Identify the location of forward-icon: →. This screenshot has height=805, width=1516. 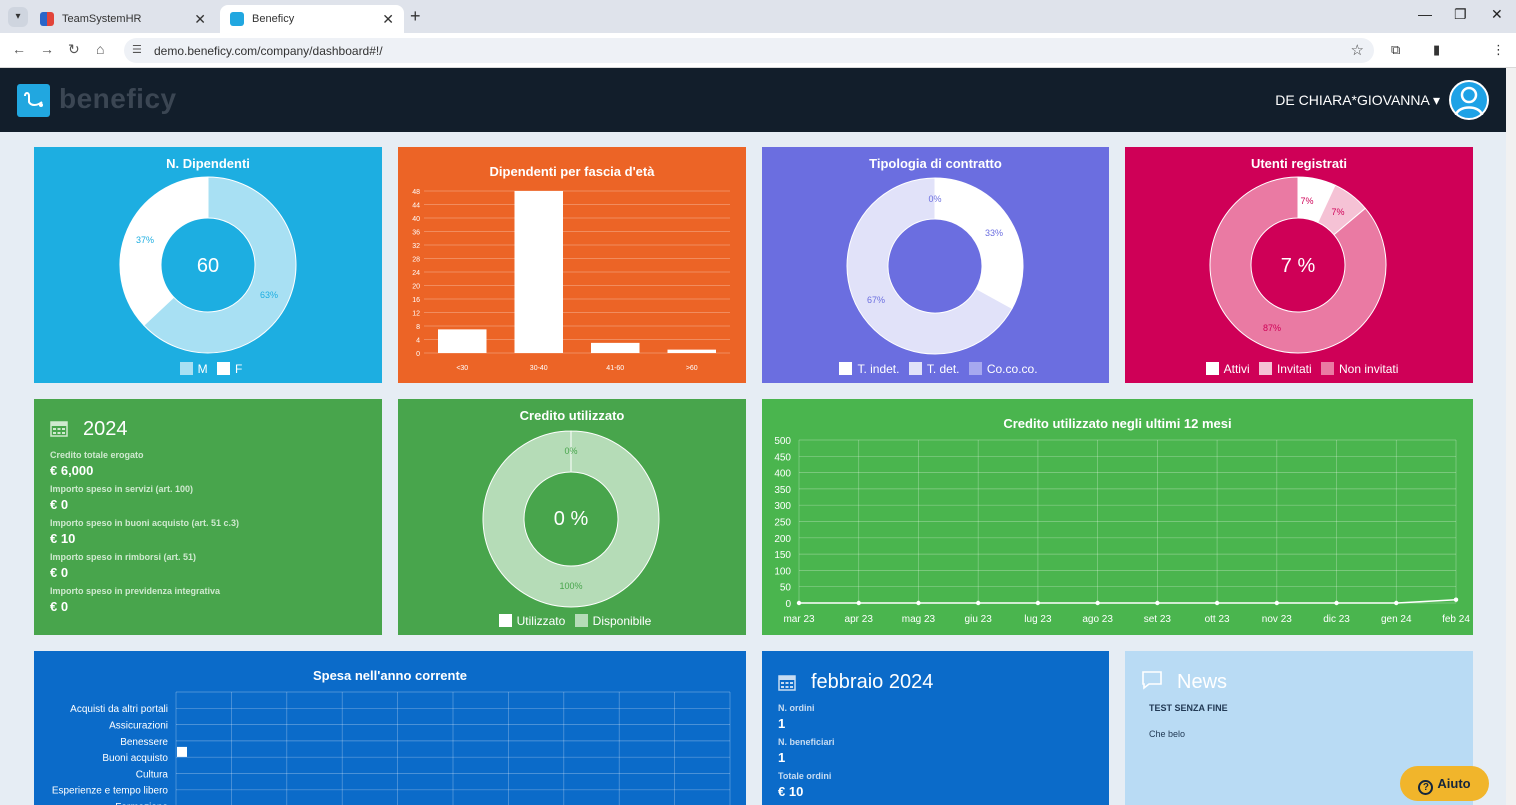
(47, 49).